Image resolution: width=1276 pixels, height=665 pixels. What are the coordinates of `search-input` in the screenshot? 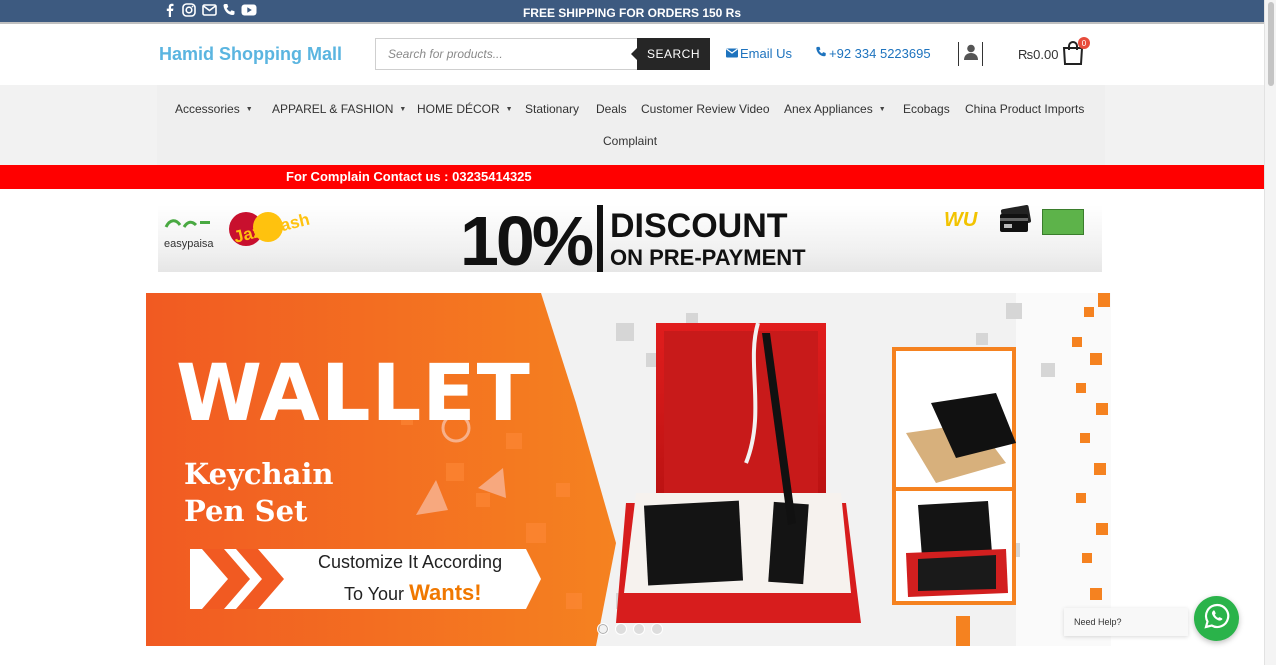 It's located at (506, 54).